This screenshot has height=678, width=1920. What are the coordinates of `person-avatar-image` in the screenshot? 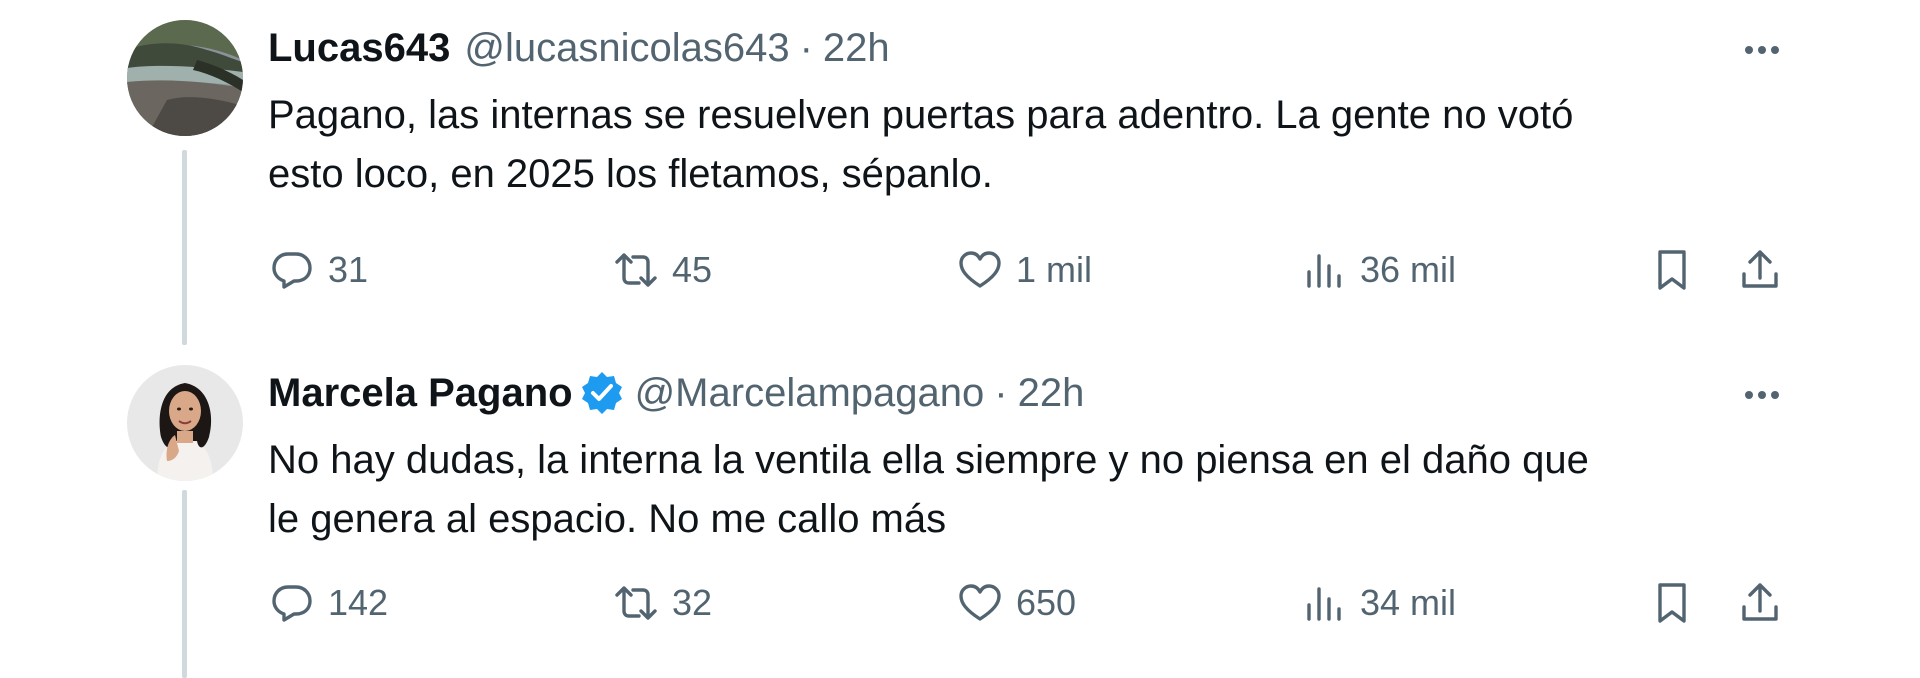 It's located at (185, 423).